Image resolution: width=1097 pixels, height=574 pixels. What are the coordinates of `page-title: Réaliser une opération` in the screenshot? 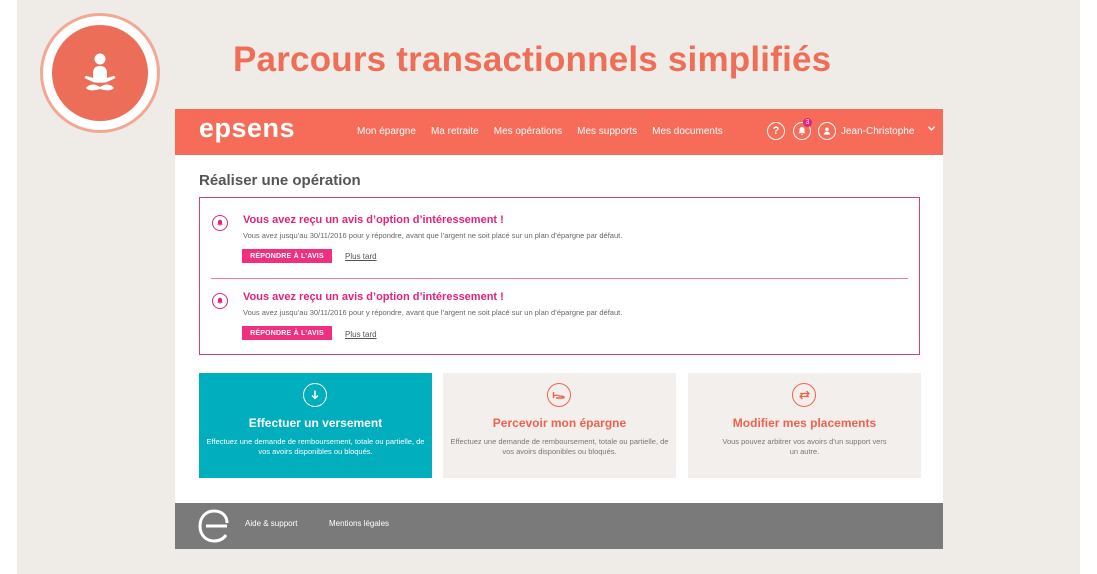 It's located at (280, 180).